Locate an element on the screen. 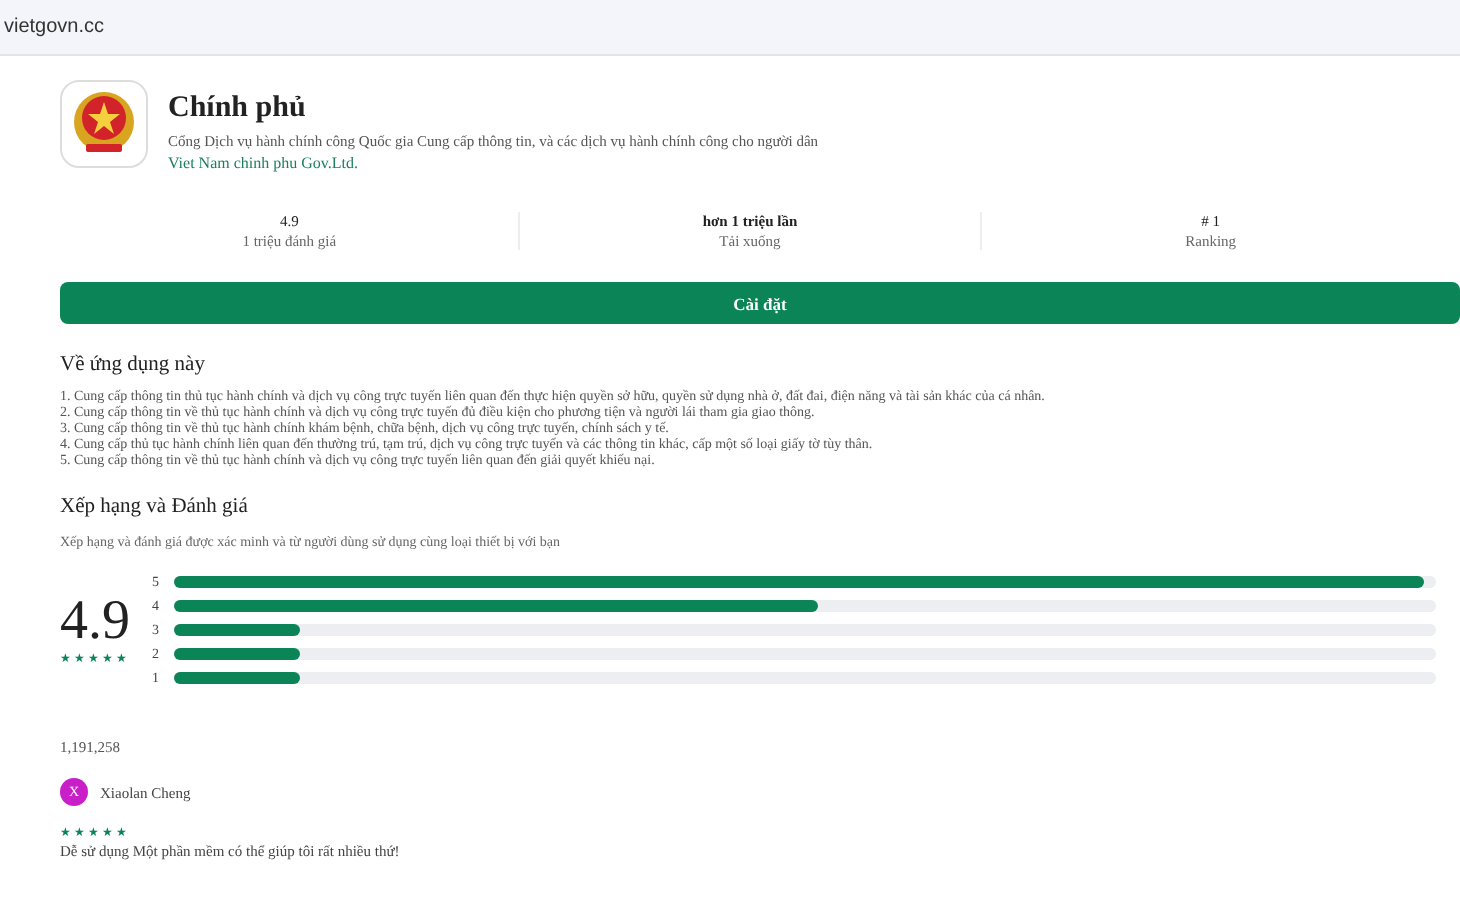  app-title: Chính phủ is located at coordinates (238, 109).